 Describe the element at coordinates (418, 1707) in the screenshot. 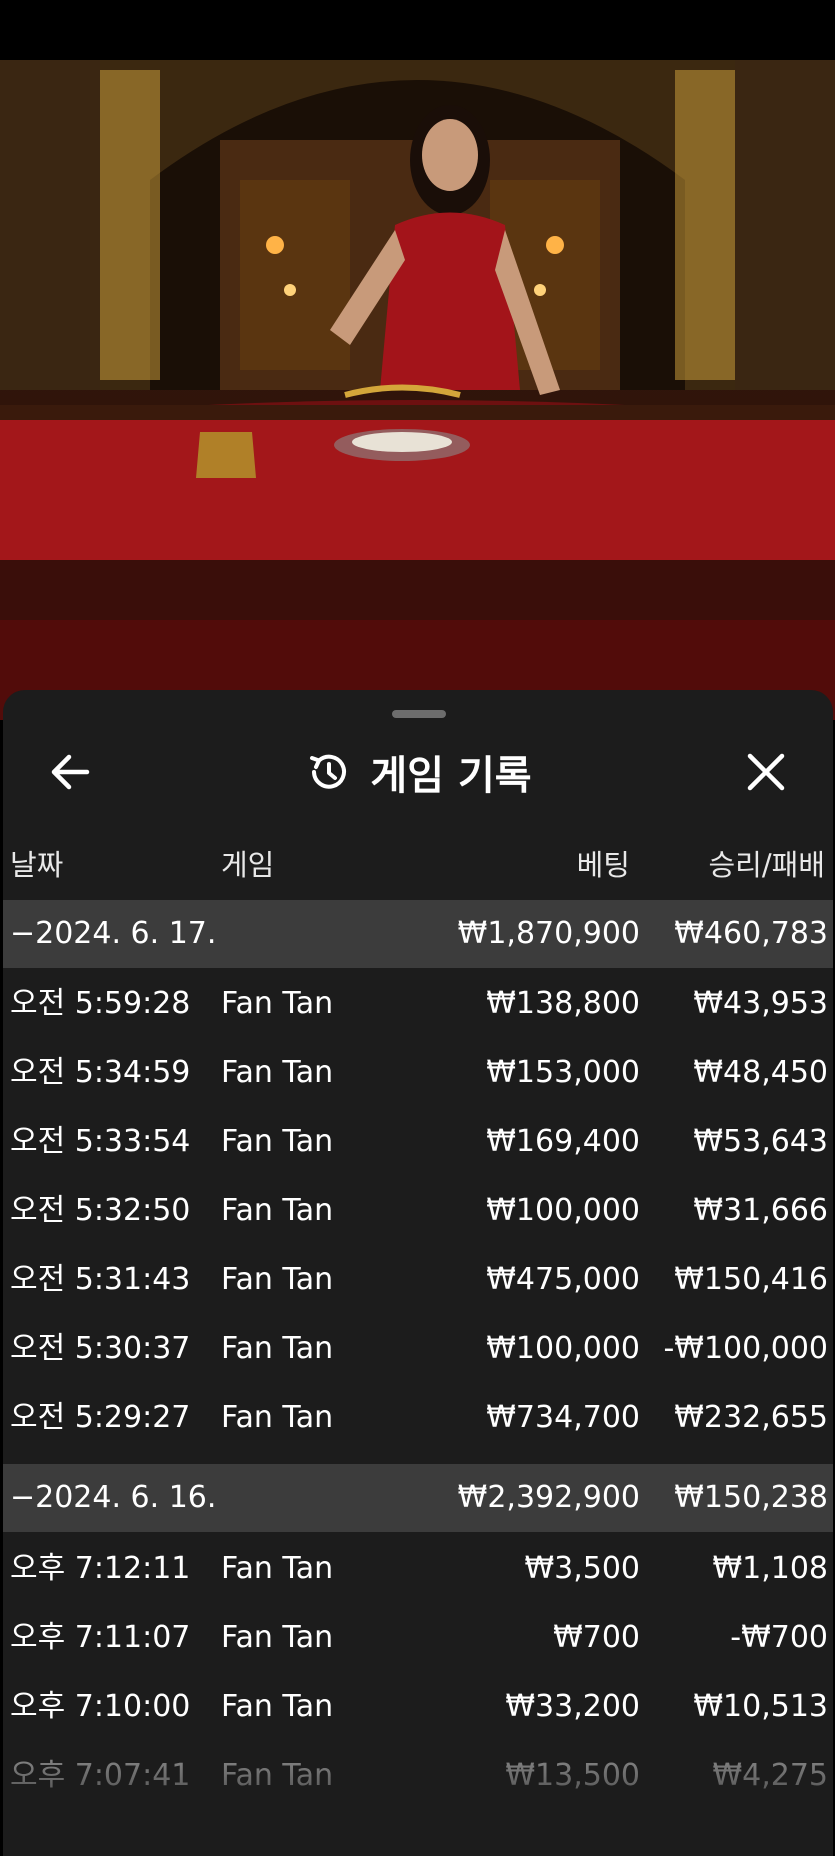

I see `table-row: 오후 7:10:00 Fan Tan ₩33,200 ₩10,513` at that location.